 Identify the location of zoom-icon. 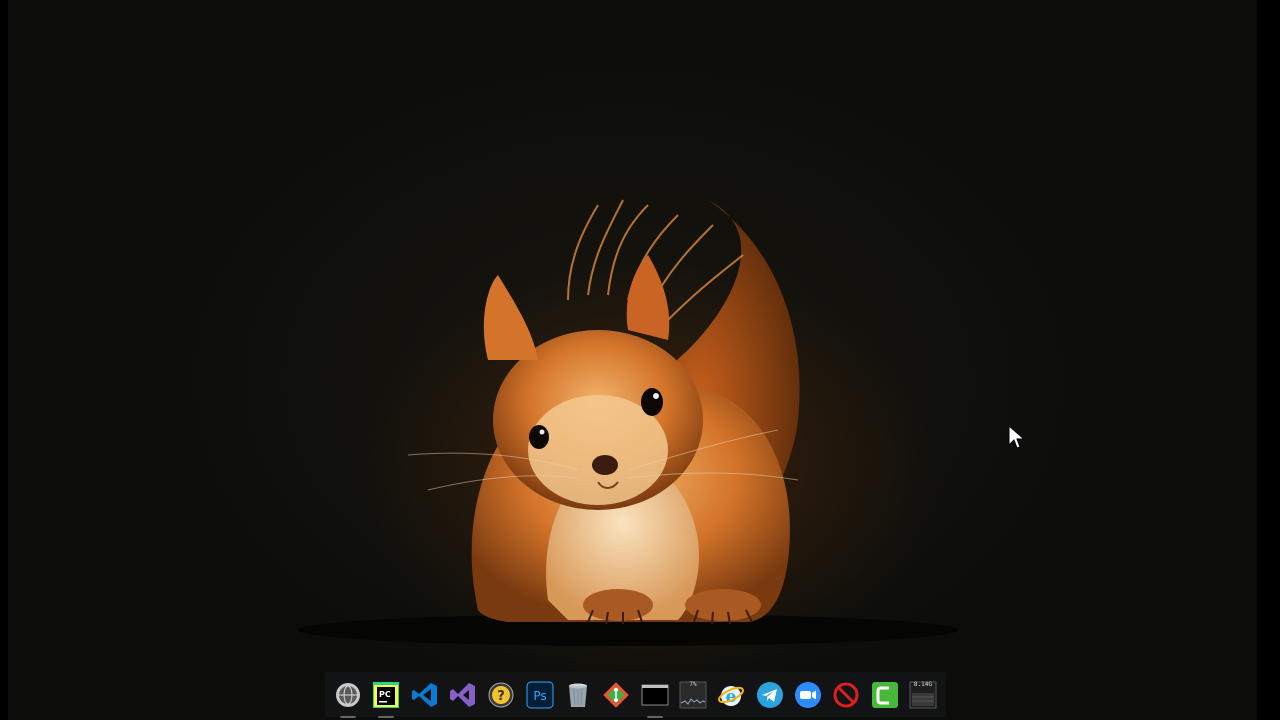
(807, 694).